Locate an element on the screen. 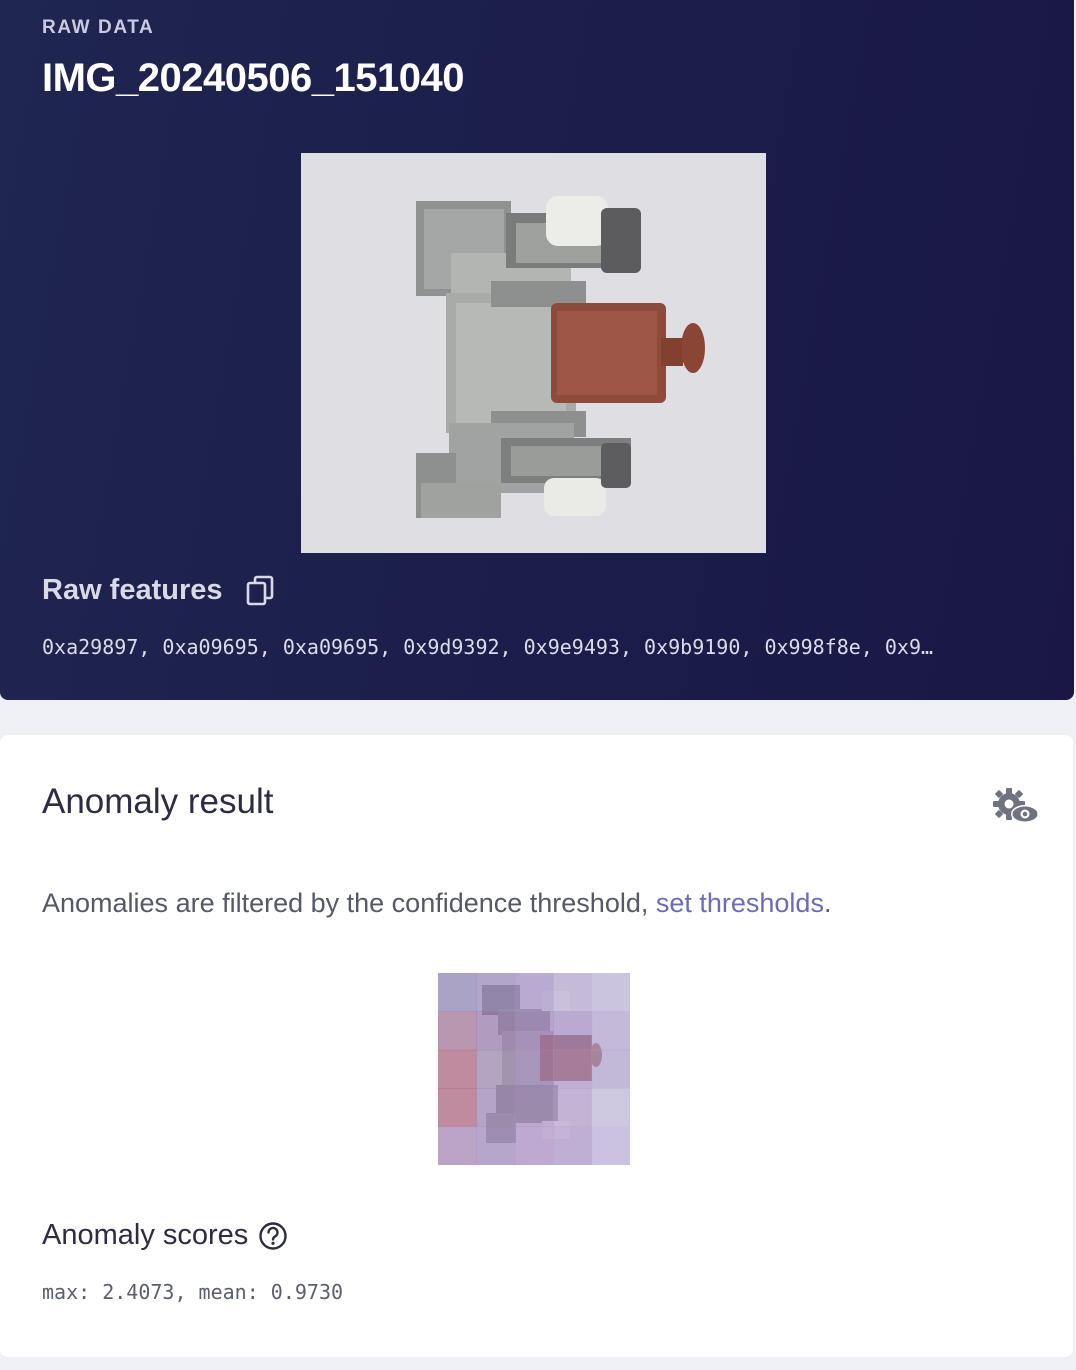 Image resolution: width=1076 pixels, height=1370 pixels. anomaly-scores-heading-row: Anomaly scores is located at coordinates (165, 1235).